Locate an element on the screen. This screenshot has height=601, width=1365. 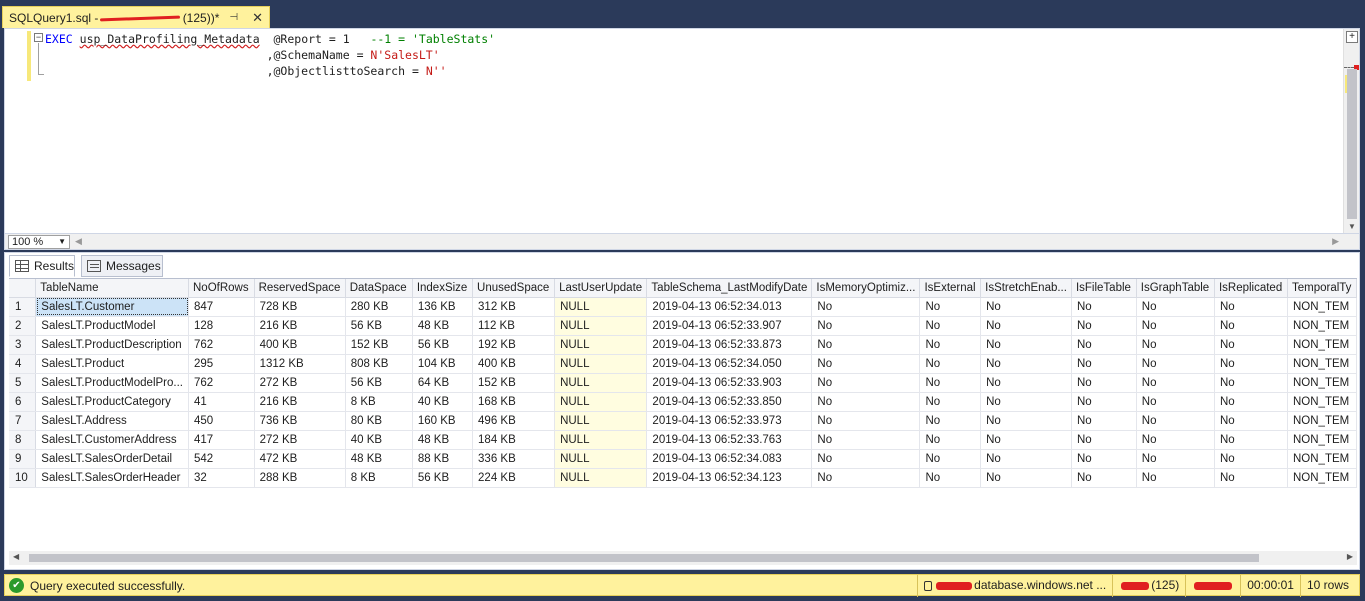
close-icon: ✕ is located at coordinates (257, 18).